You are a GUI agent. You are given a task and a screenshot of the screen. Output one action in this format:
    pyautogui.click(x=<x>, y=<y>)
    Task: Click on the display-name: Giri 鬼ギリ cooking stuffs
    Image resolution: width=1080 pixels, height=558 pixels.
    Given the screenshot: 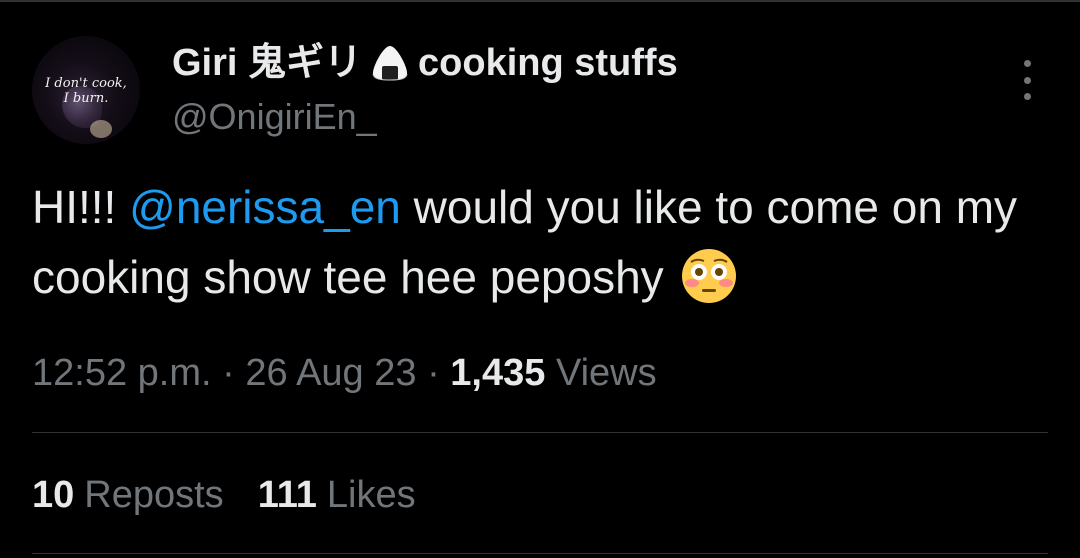 What is the action you would take?
    pyautogui.click(x=425, y=63)
    